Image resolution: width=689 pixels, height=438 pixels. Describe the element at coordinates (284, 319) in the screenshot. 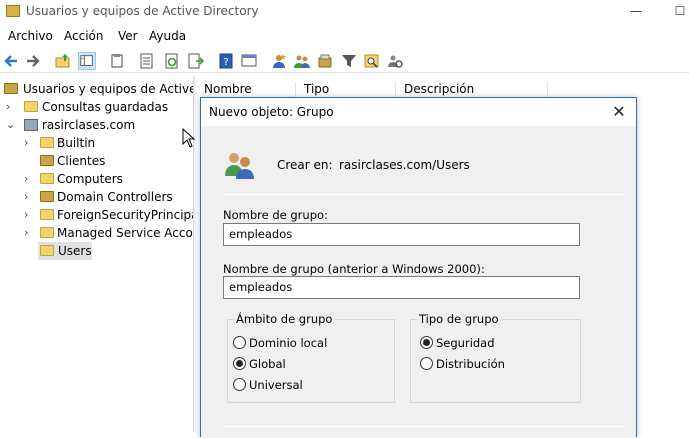

I see `group-scope-title: Ámbito de grupo` at that location.